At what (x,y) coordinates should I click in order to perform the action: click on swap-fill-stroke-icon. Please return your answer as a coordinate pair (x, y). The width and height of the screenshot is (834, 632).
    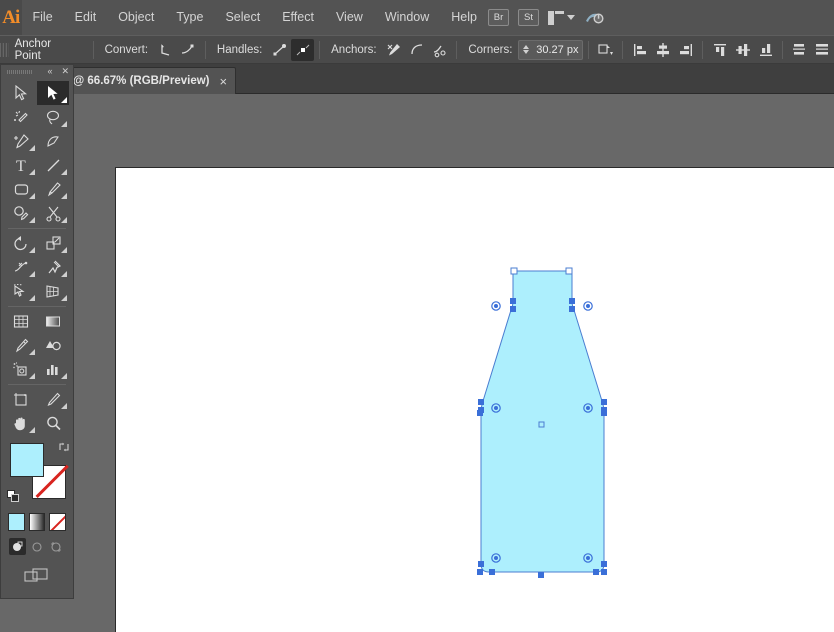
    Looking at the image, I should click on (64, 447).